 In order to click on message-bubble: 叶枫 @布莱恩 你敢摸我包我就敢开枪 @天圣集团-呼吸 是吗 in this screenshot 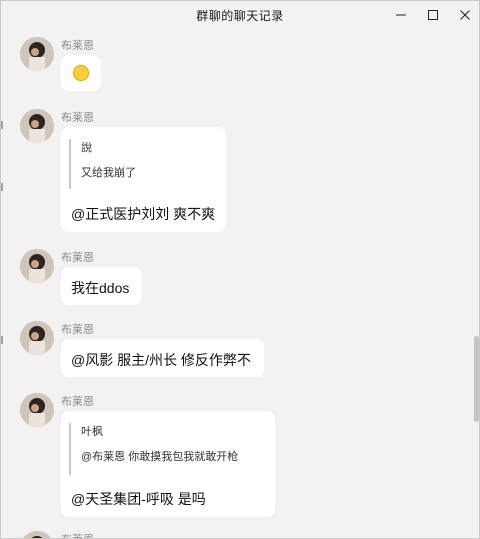, I will do `click(168, 464)`.